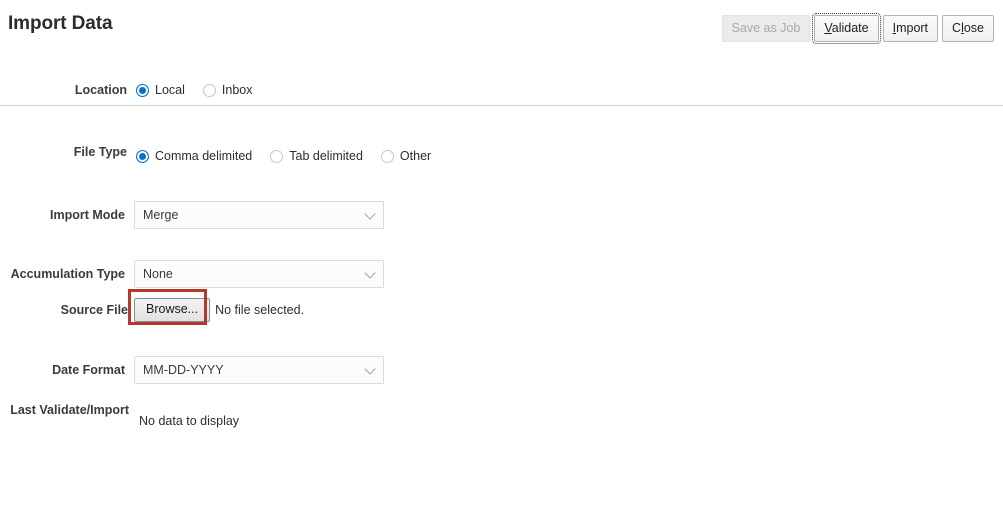 The width and height of the screenshot is (1003, 511). Describe the element at coordinates (69, 410) in the screenshot. I see `last-validate-import-label: Last Validate/Import` at that location.